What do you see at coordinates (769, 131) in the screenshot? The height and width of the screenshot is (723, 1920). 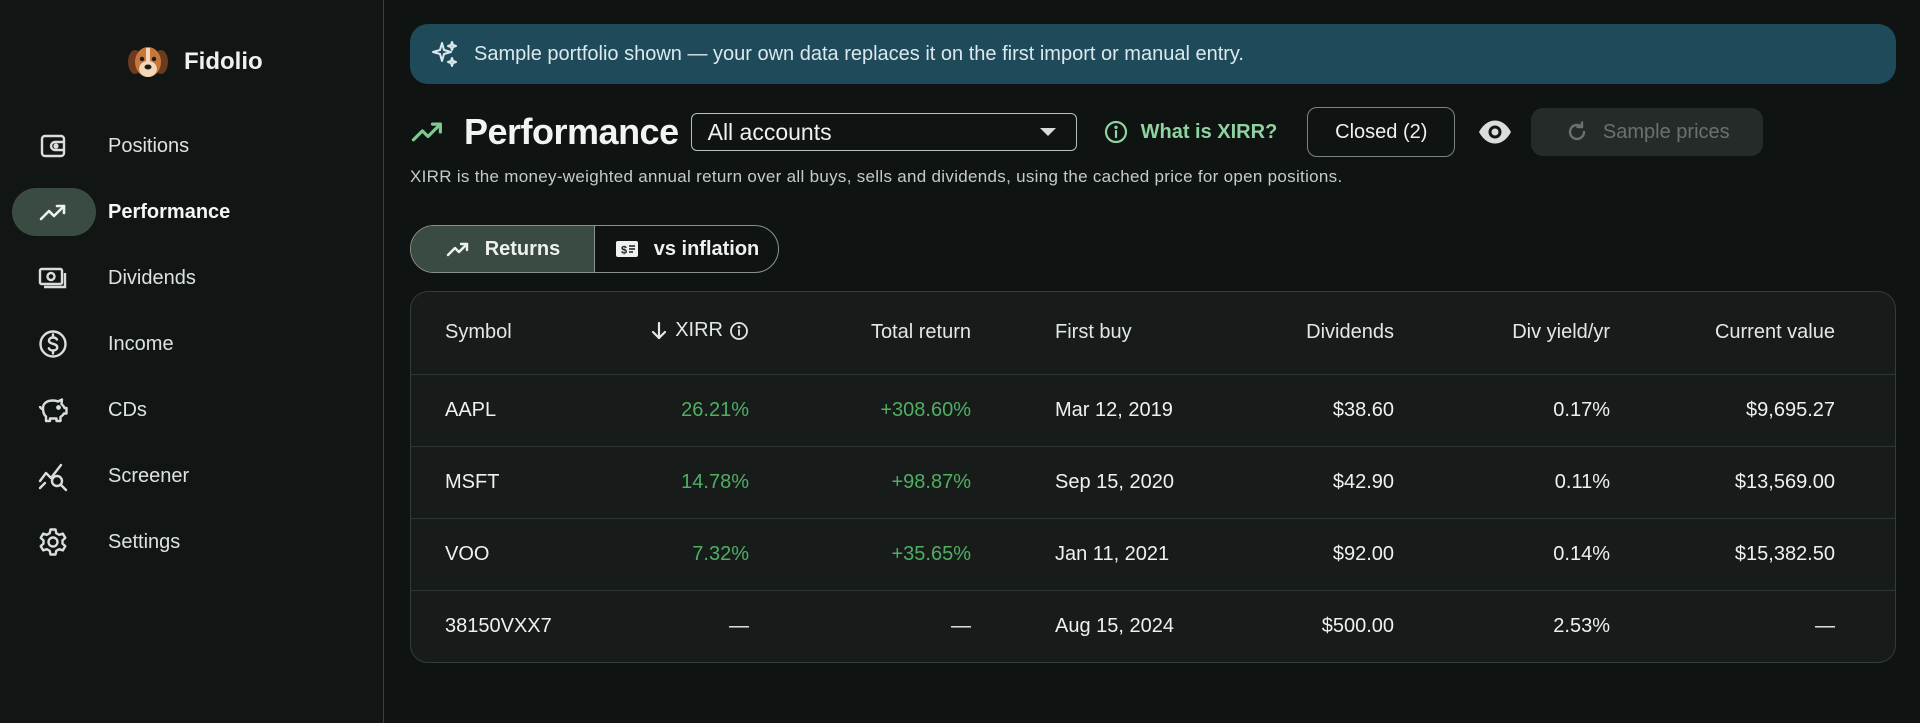 I see `account-select-value: All accounts` at bounding box center [769, 131].